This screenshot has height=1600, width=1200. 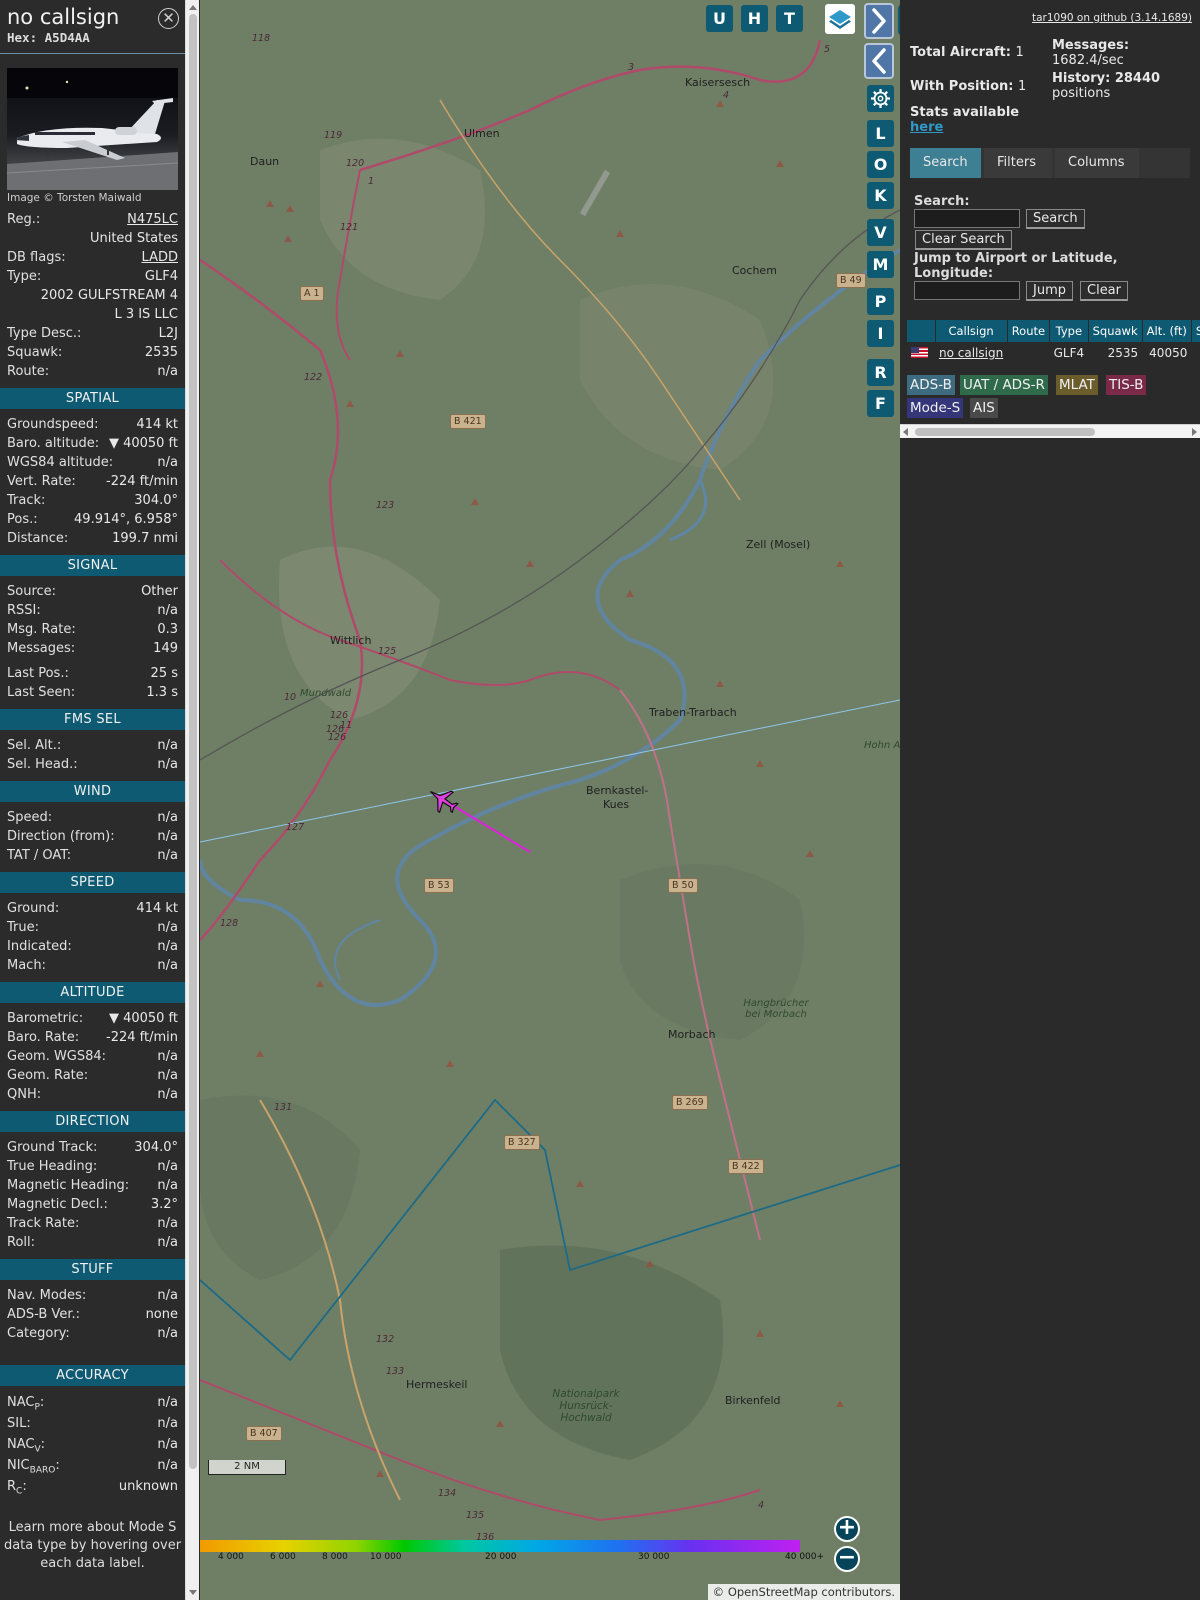 What do you see at coordinates (312, 293) in the screenshot?
I see `road-shield: A 1` at bounding box center [312, 293].